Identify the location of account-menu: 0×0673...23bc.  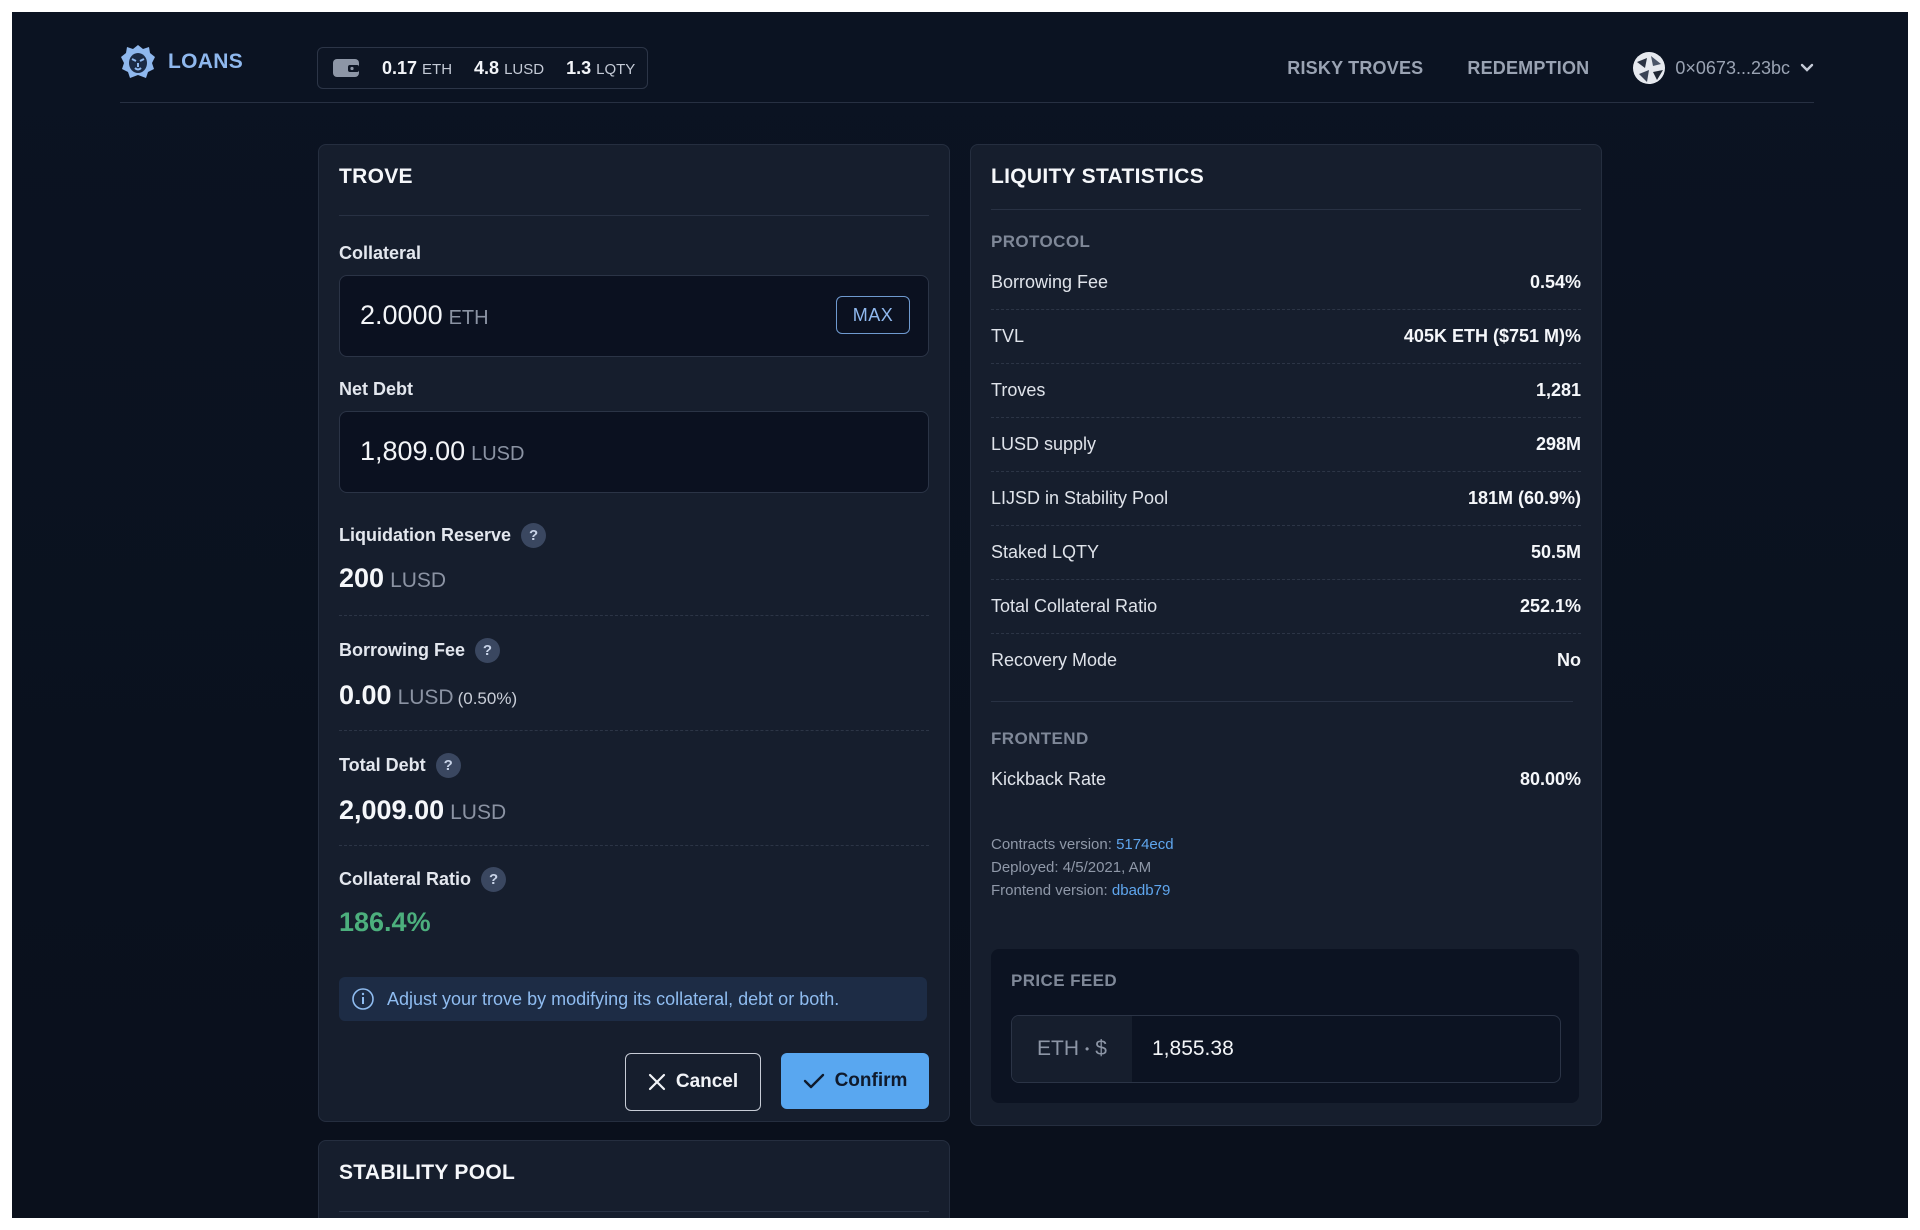
(1723, 68).